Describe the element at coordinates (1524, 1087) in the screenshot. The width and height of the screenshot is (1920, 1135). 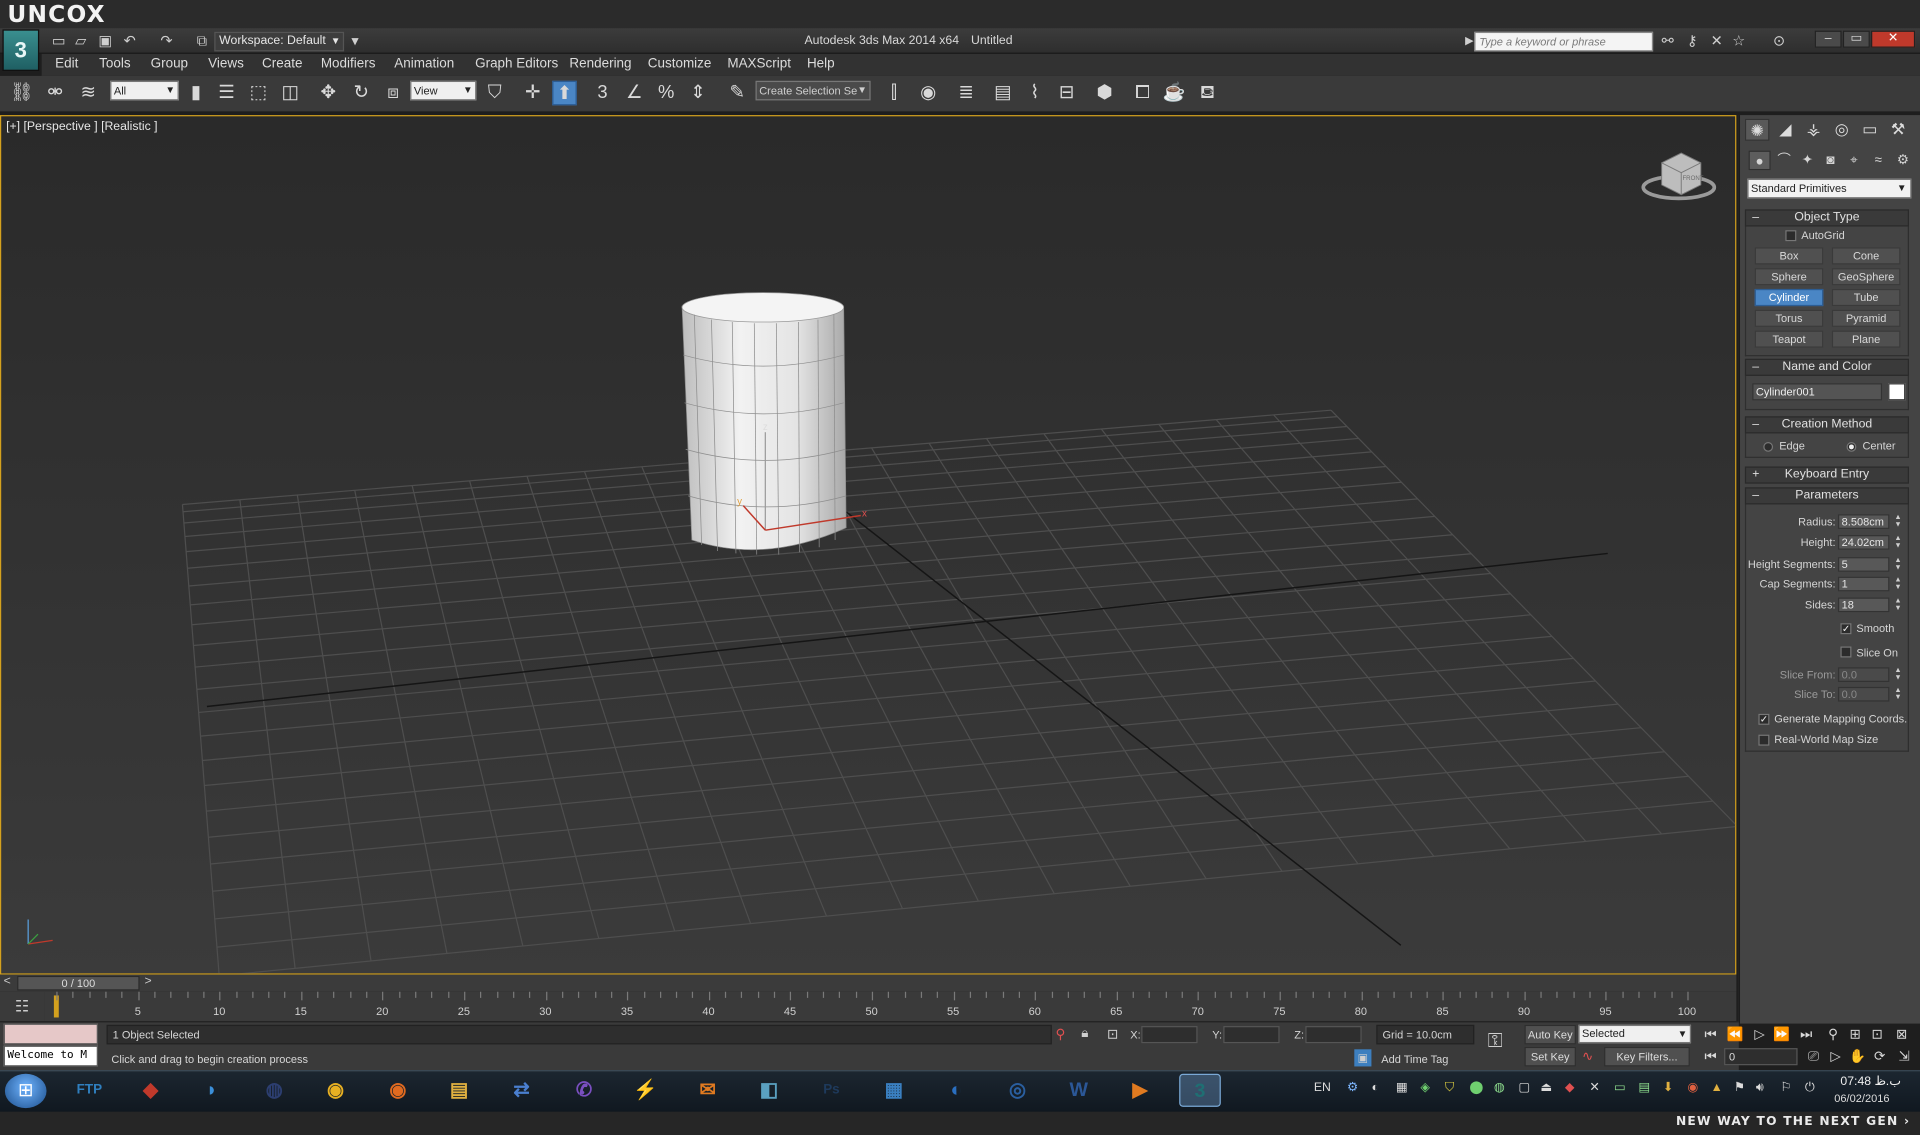
I see `tray-device-icon: ▢` at that location.